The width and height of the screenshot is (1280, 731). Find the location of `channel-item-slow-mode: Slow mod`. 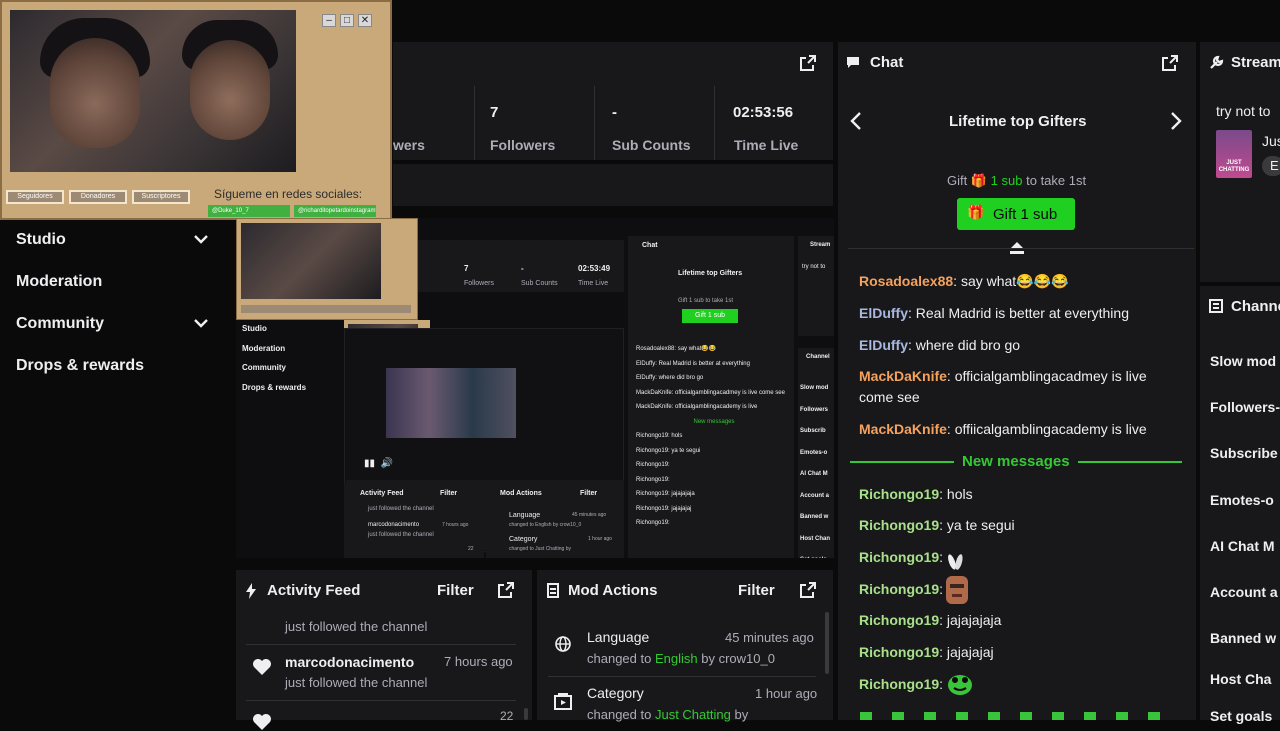

channel-item-slow-mode: Slow mod is located at coordinates (1243, 361).